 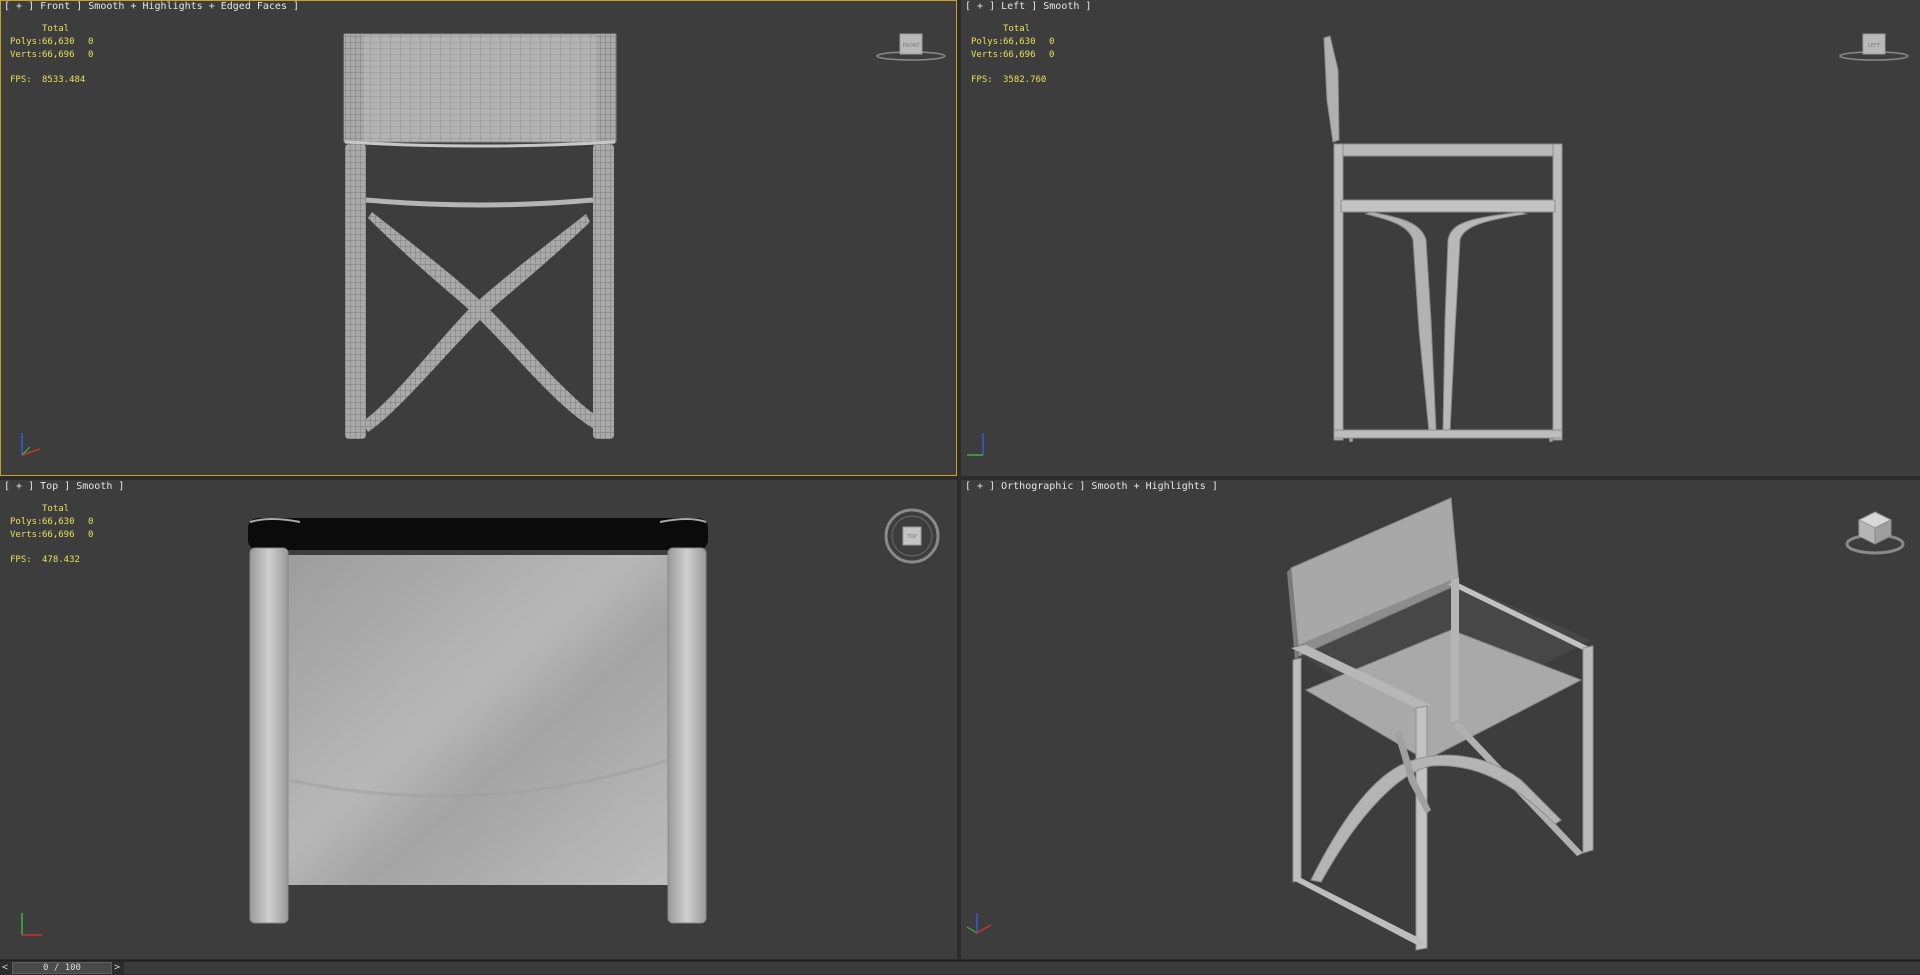 I want to click on chevron-left-icon: <, so click(x=5, y=968).